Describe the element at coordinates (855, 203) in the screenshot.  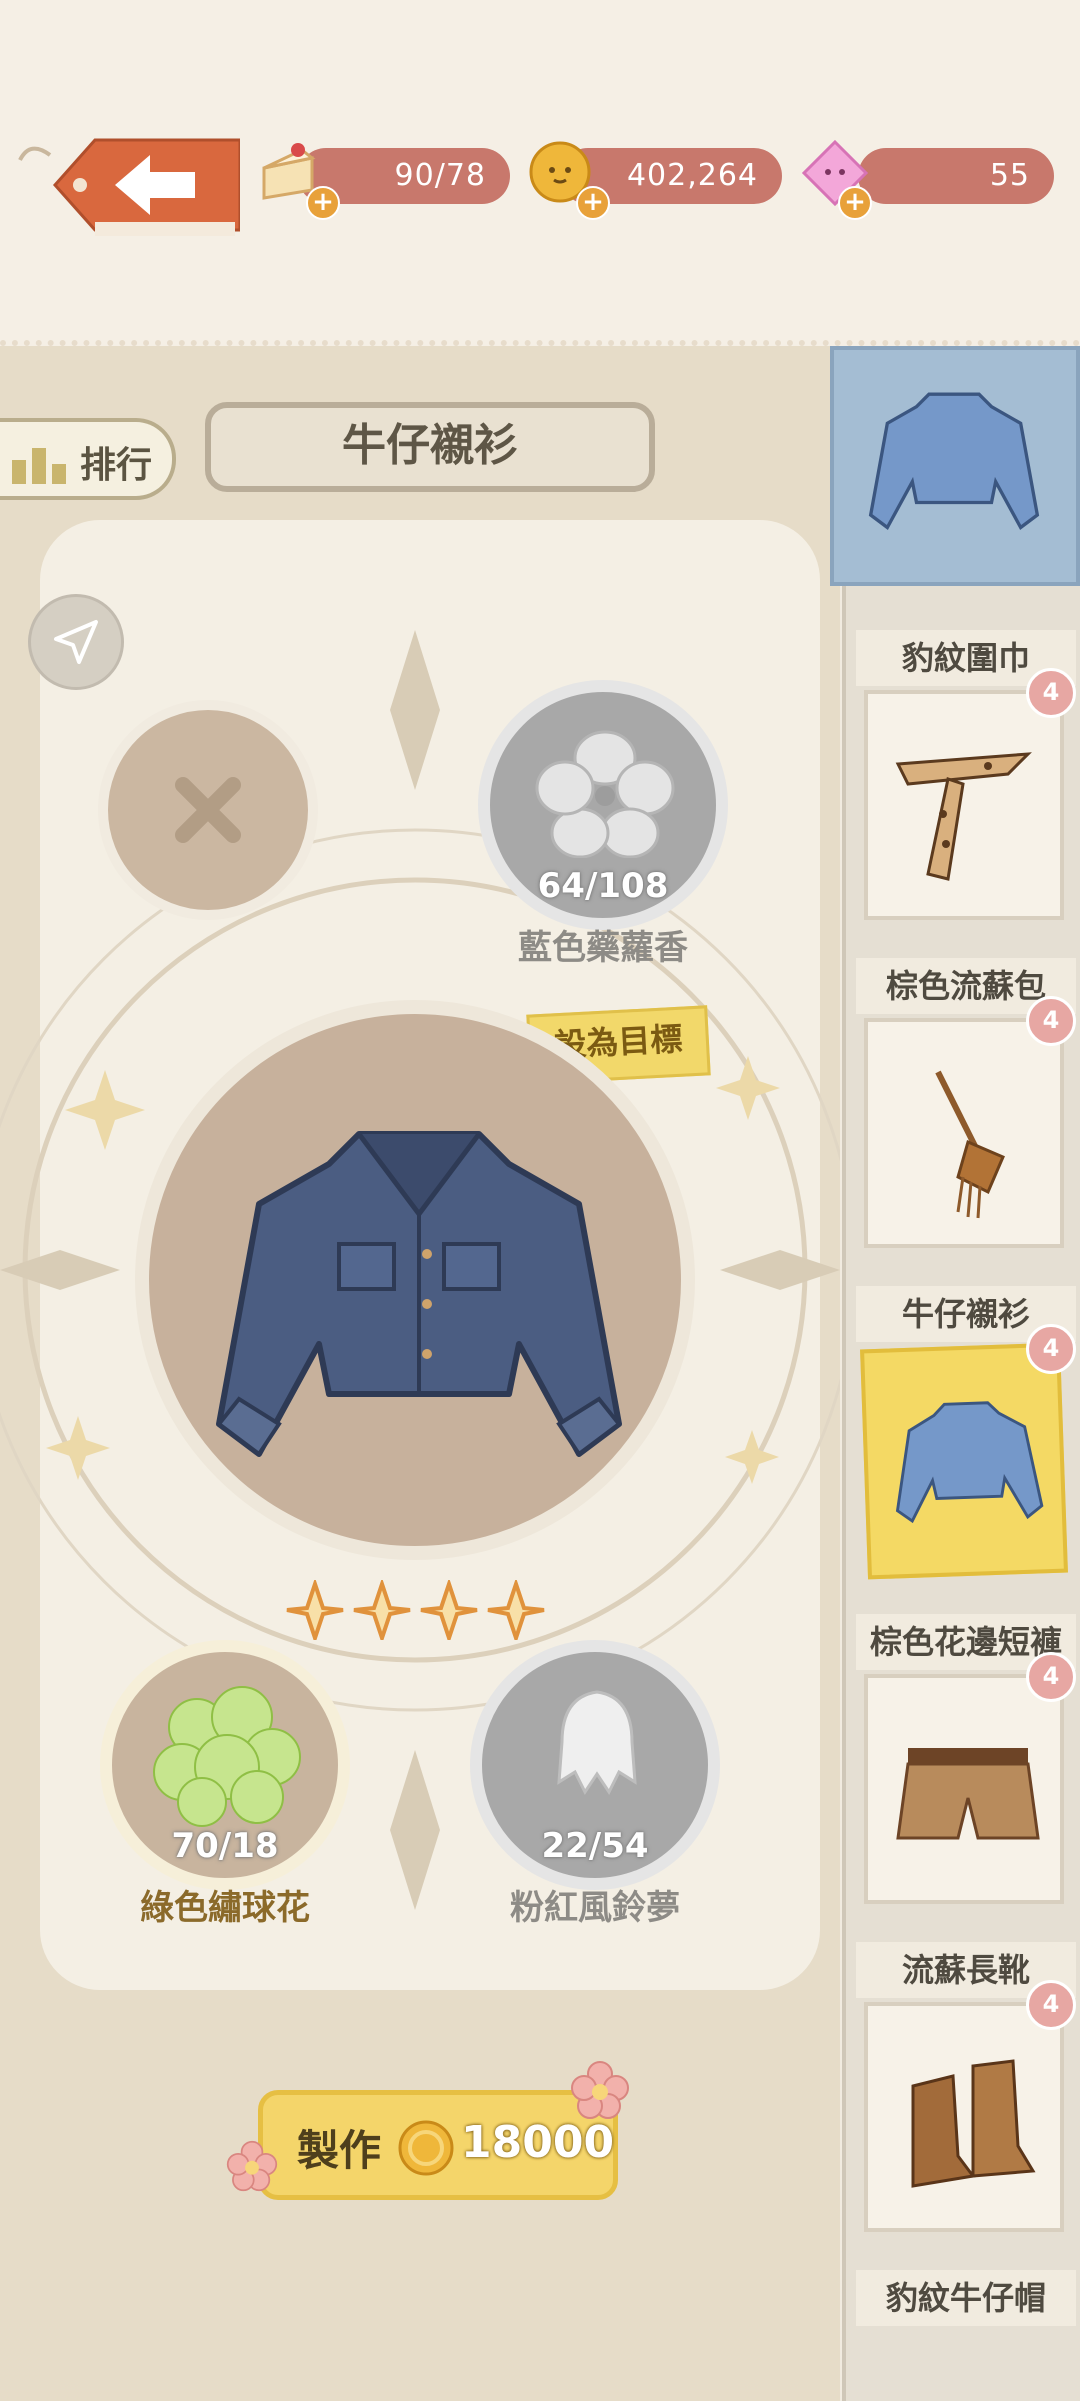
I see `add-gems-button: +` at that location.